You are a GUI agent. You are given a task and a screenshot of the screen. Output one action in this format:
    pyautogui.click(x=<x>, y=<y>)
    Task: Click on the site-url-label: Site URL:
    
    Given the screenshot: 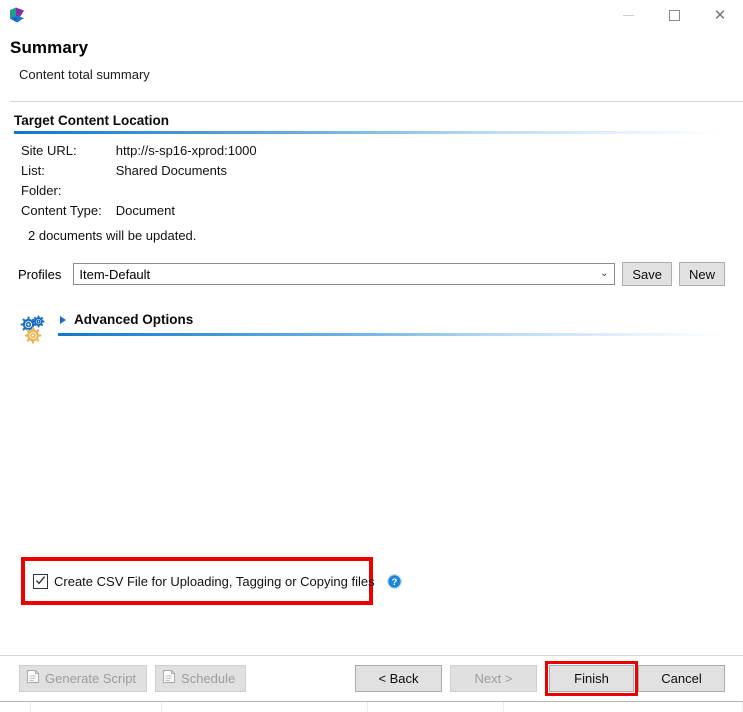 What is the action you would take?
    pyautogui.click(x=49, y=150)
    